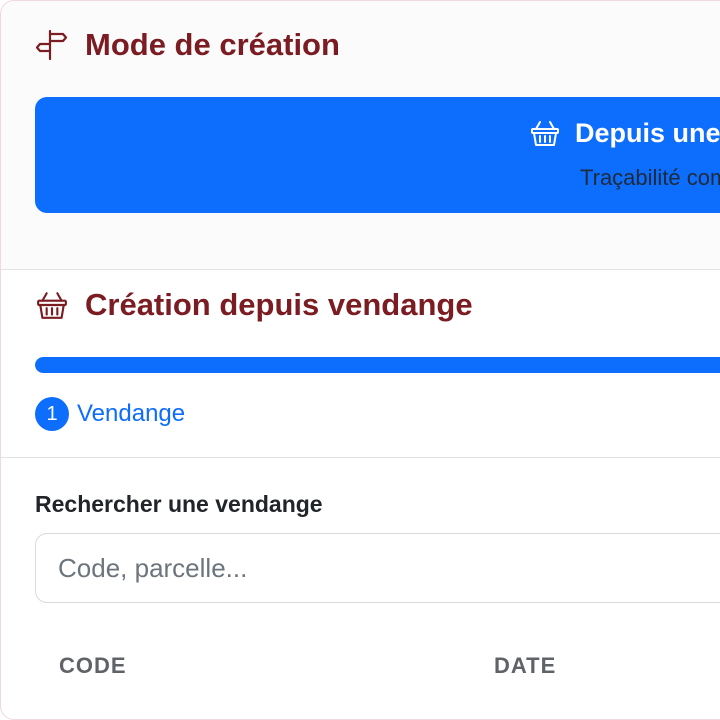  Describe the element at coordinates (93, 666) in the screenshot. I see `table-header-code: CODE` at that location.